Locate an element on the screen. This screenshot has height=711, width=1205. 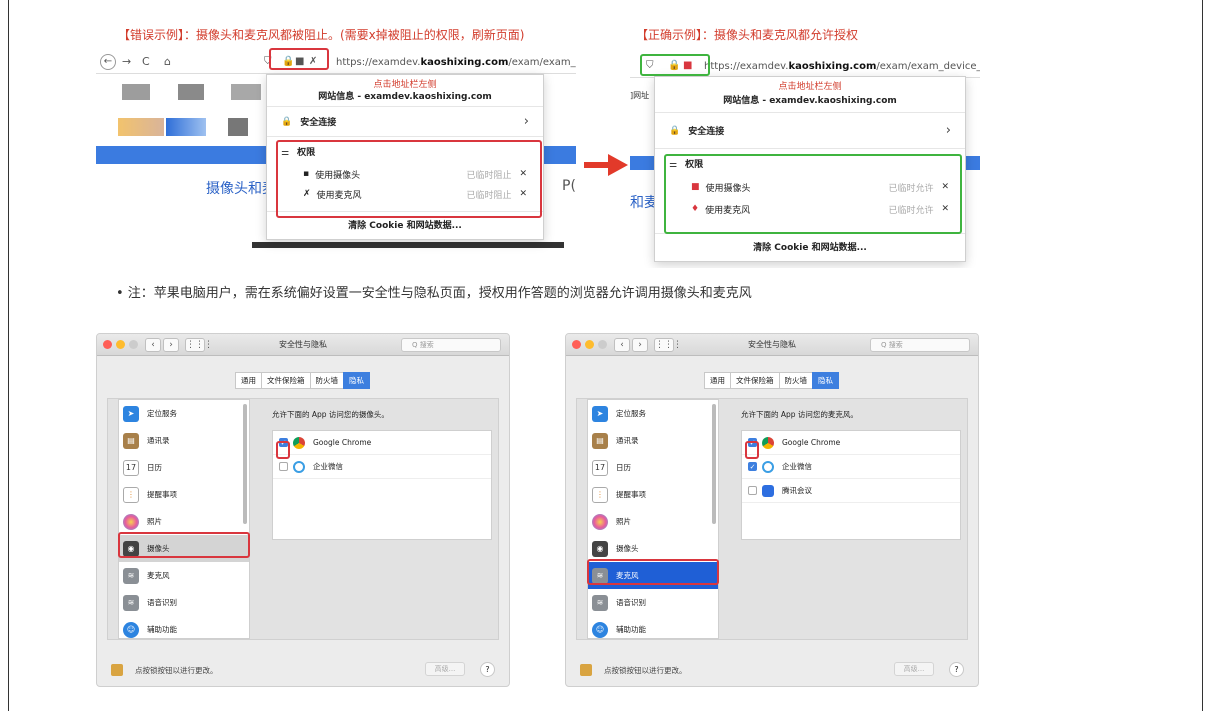
side-label: ]网址 is located at coordinates (640, 95).